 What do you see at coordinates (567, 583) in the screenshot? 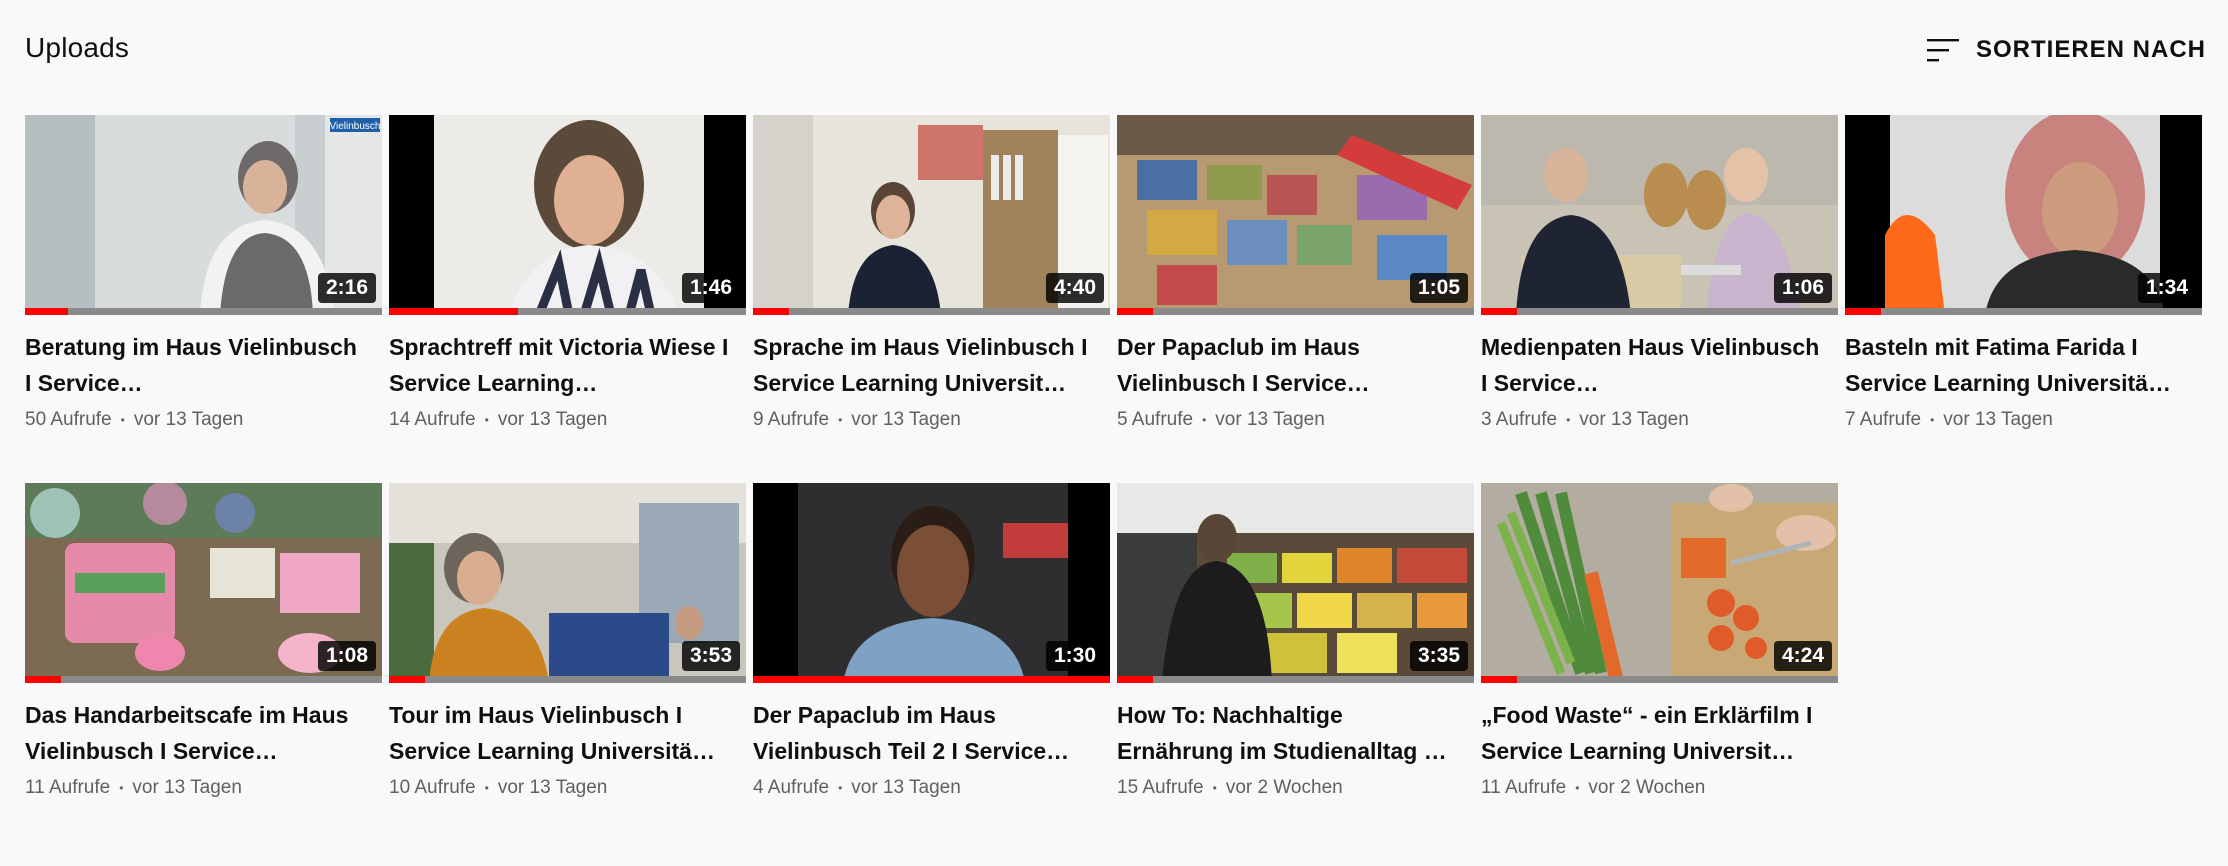
I see `video-thumbnail: 3:53` at bounding box center [567, 583].